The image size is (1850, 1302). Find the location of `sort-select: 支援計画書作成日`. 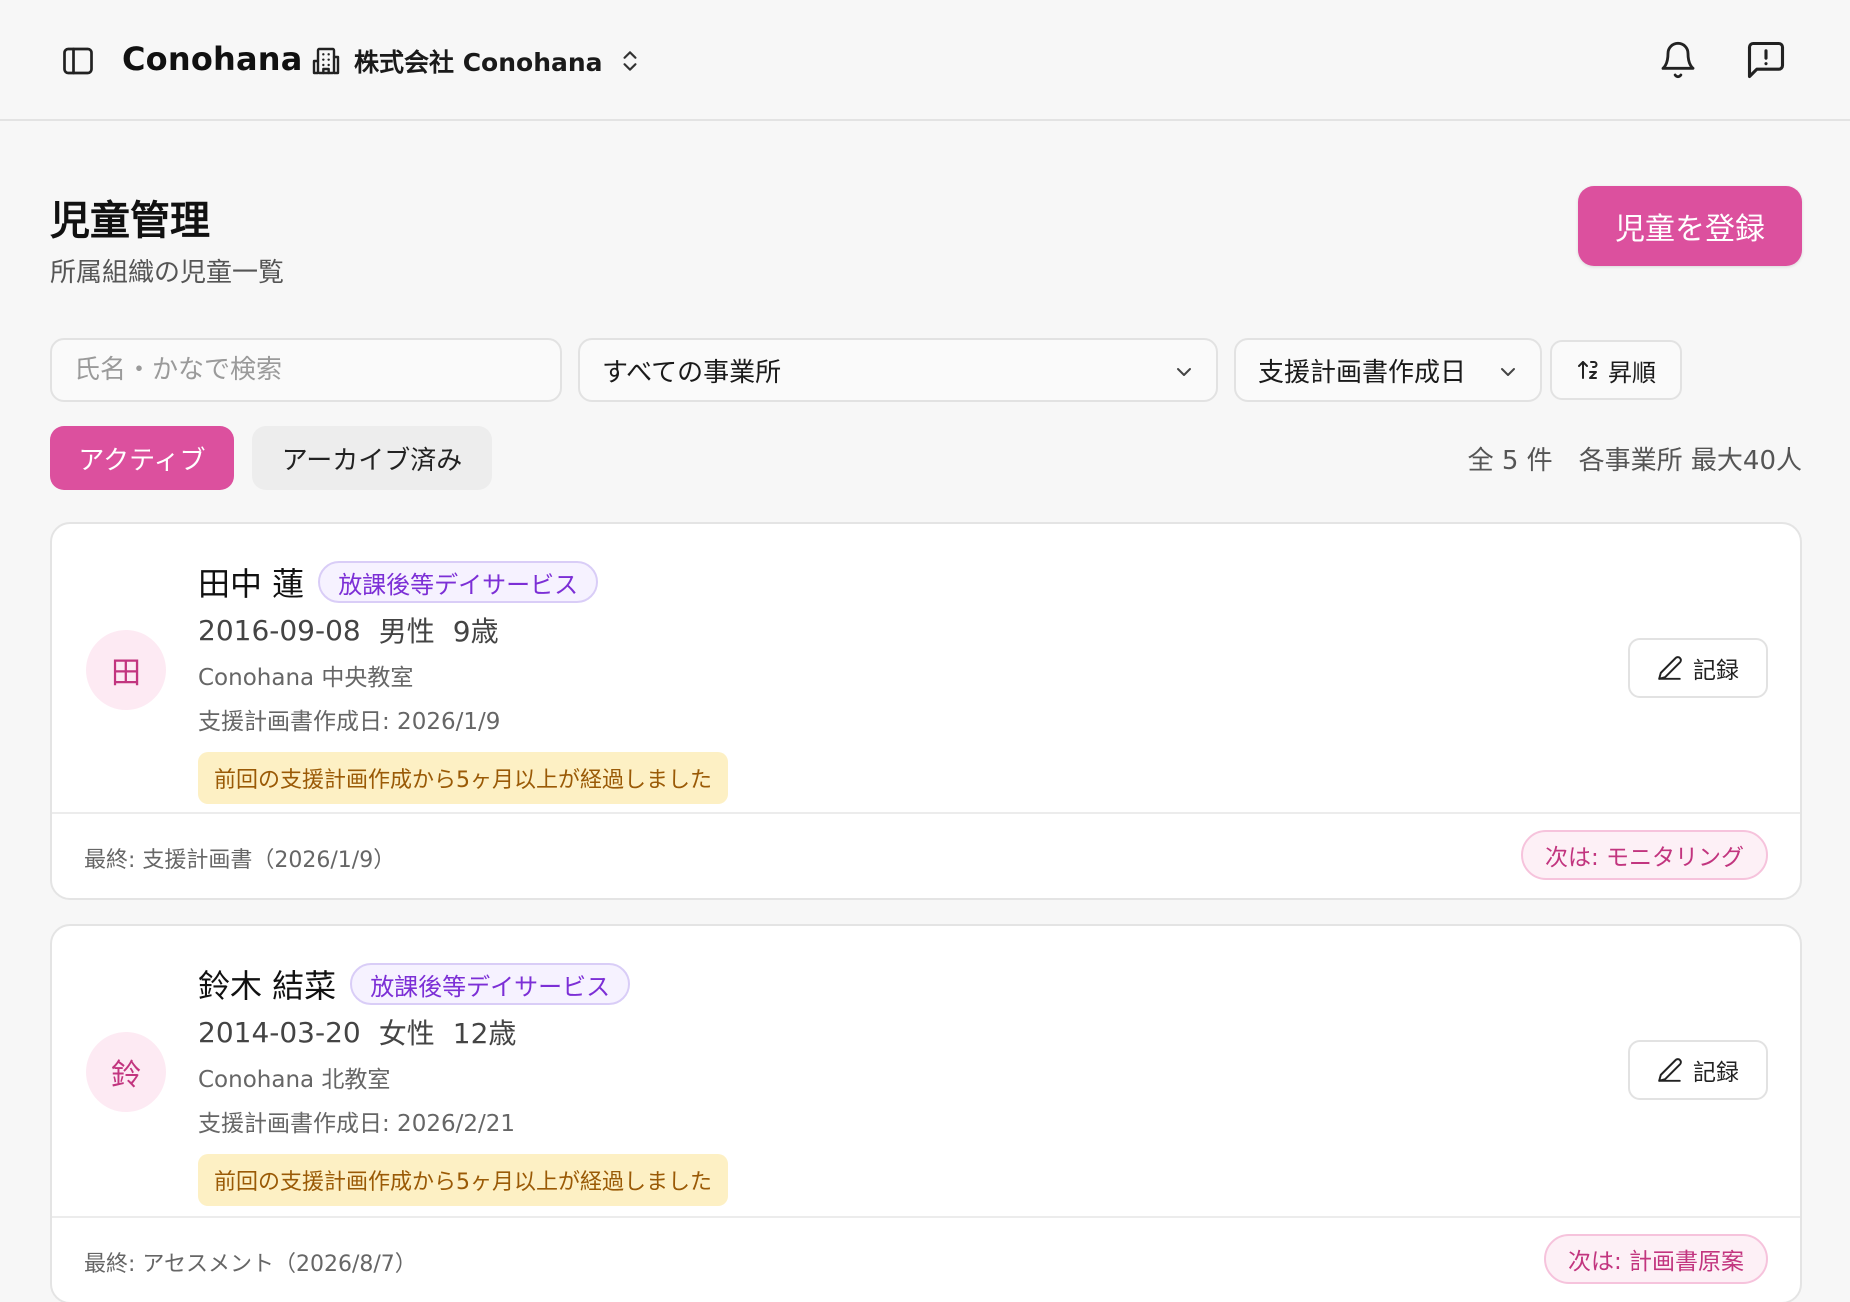

sort-select: 支援計画書作成日 is located at coordinates (1388, 370).